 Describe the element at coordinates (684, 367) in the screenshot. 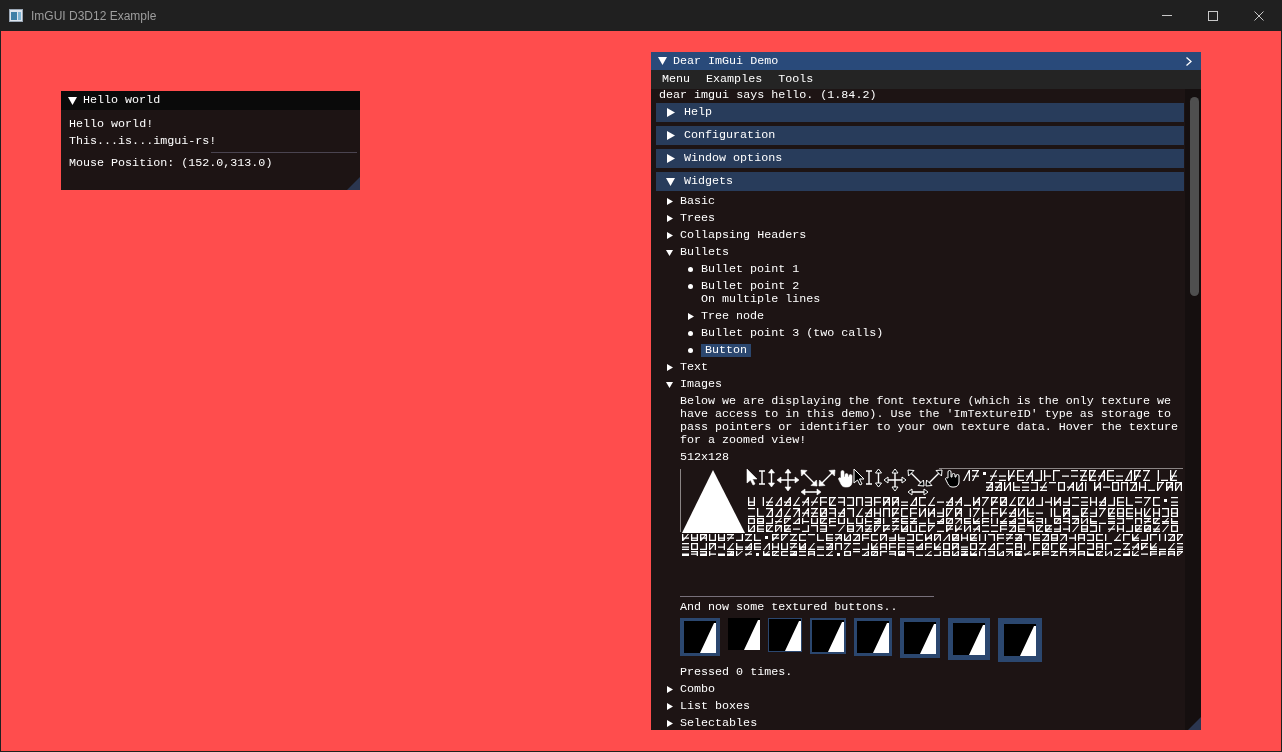

I see `tree-node: Text` at that location.